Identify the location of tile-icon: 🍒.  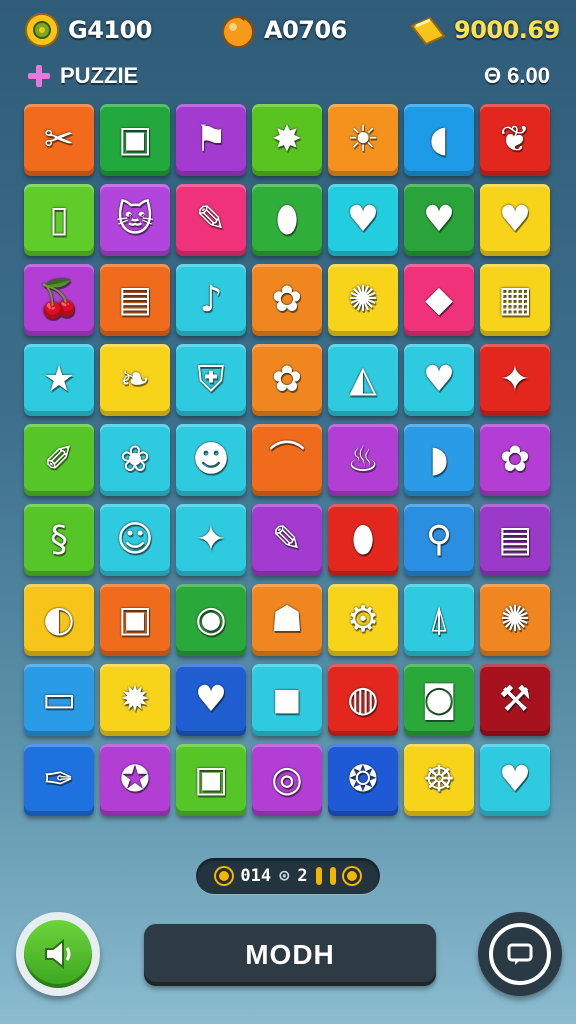
(59, 299).